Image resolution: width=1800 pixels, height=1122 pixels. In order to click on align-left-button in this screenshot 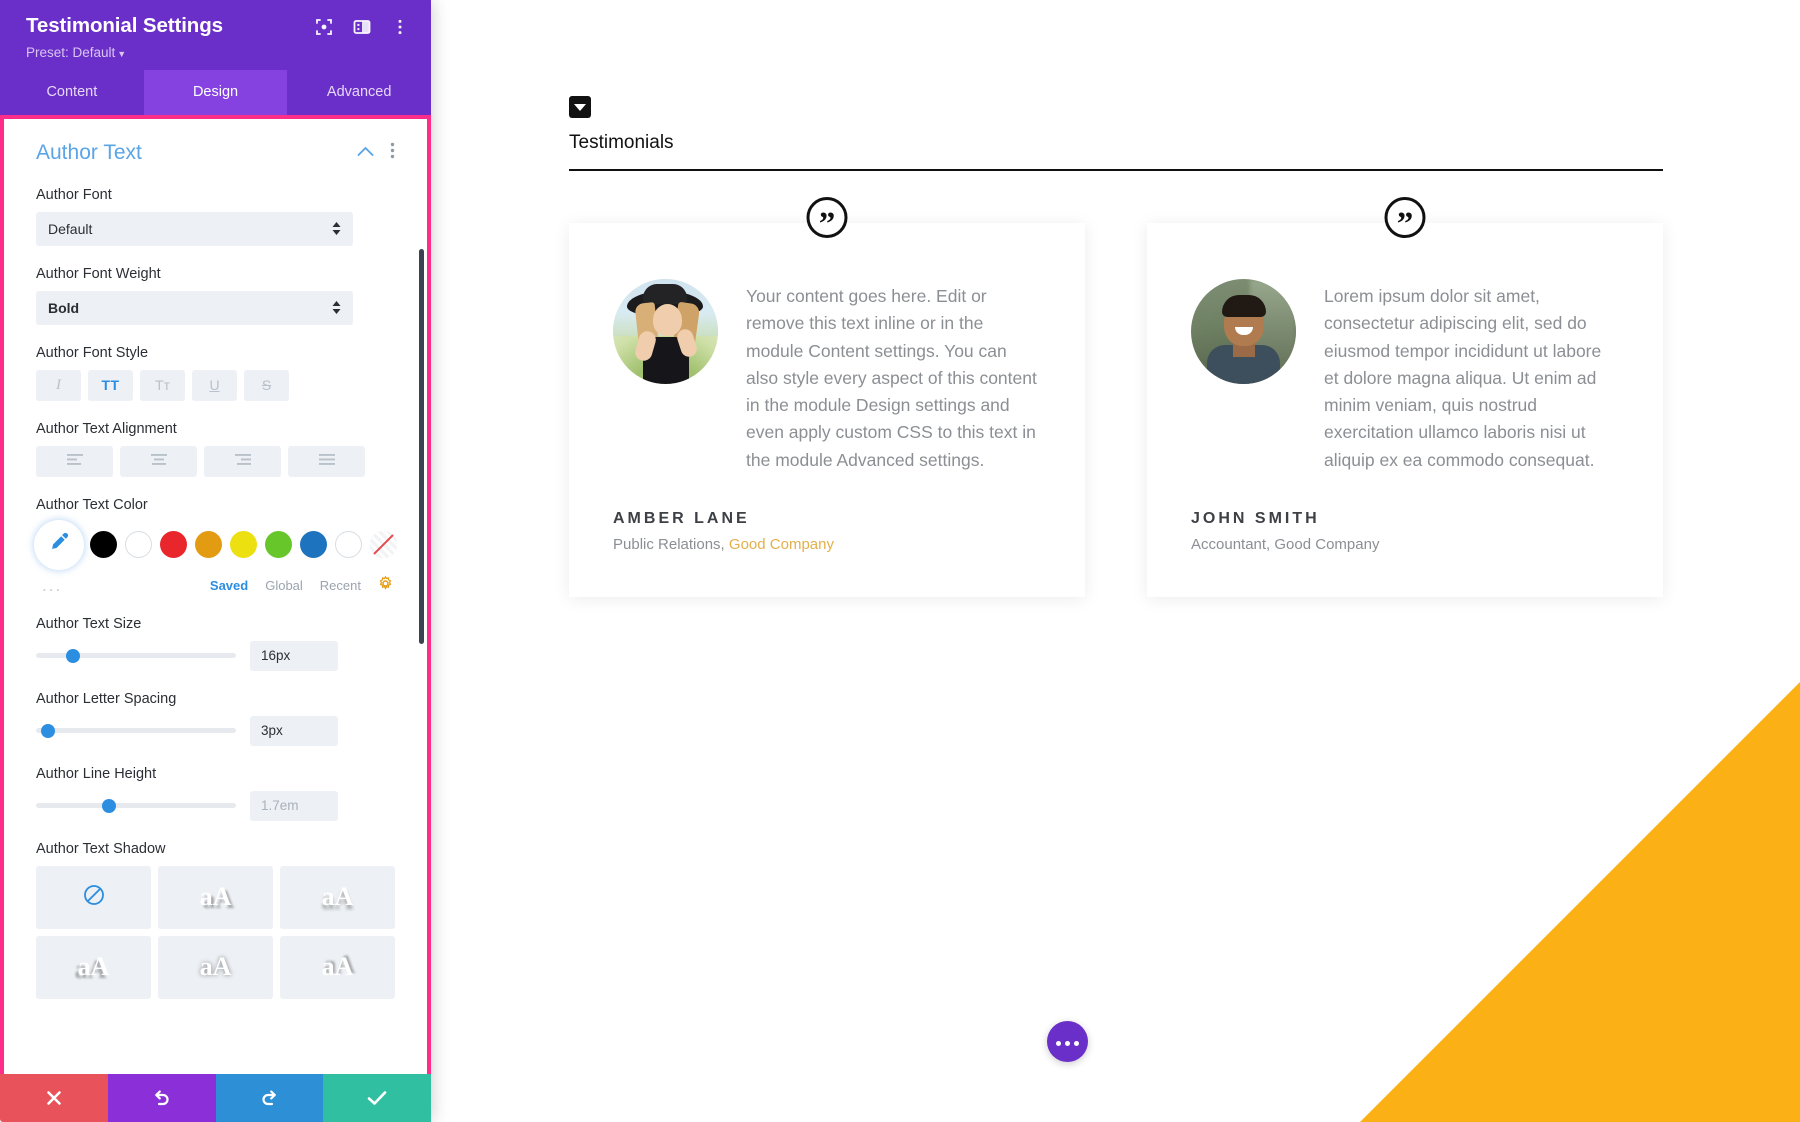, I will do `click(74, 461)`.